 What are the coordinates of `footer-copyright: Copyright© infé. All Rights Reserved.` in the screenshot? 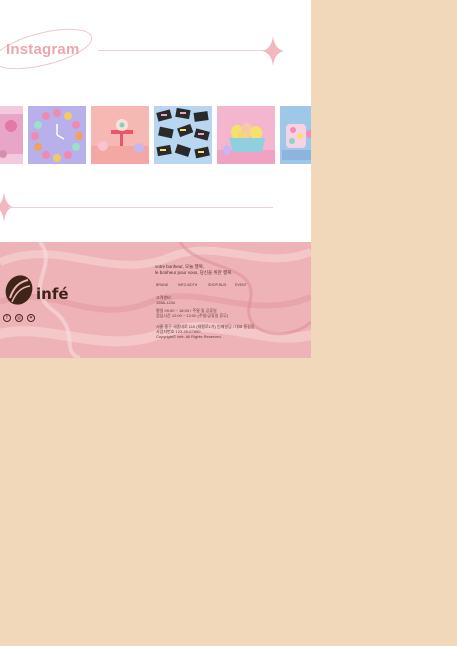 It's located at (189, 336).